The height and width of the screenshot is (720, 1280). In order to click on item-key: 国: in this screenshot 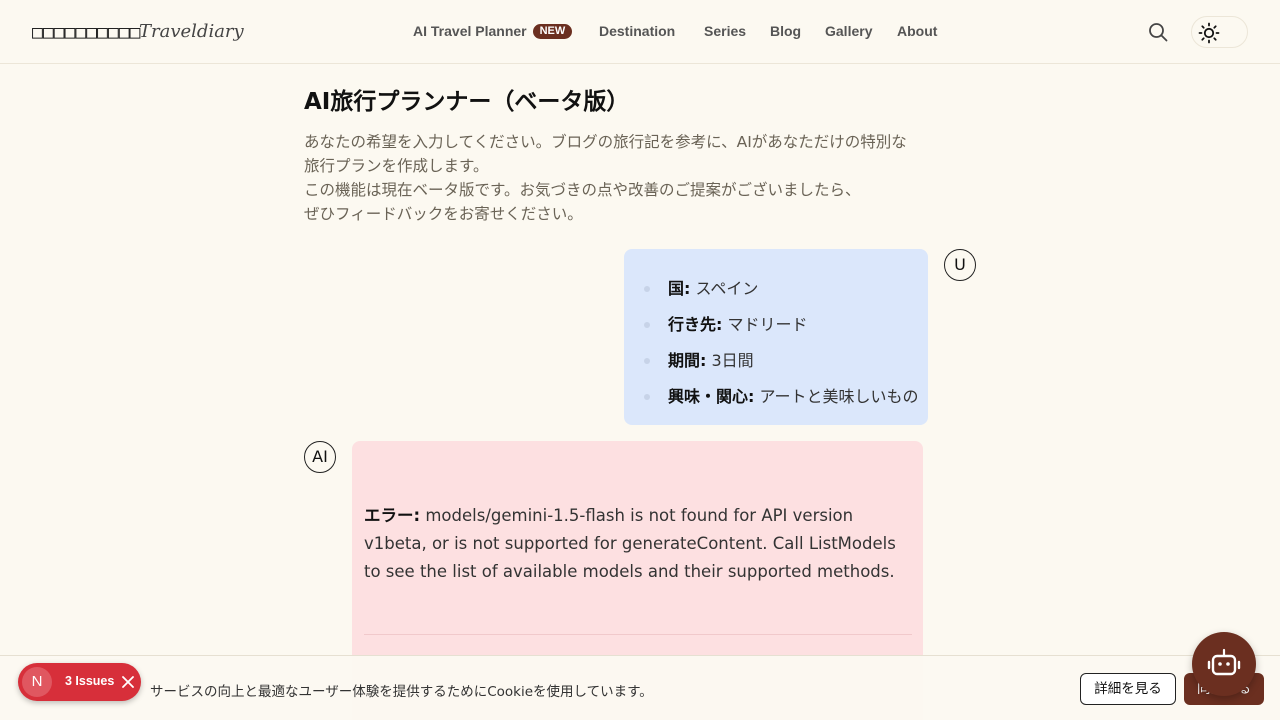, I will do `click(679, 288)`.